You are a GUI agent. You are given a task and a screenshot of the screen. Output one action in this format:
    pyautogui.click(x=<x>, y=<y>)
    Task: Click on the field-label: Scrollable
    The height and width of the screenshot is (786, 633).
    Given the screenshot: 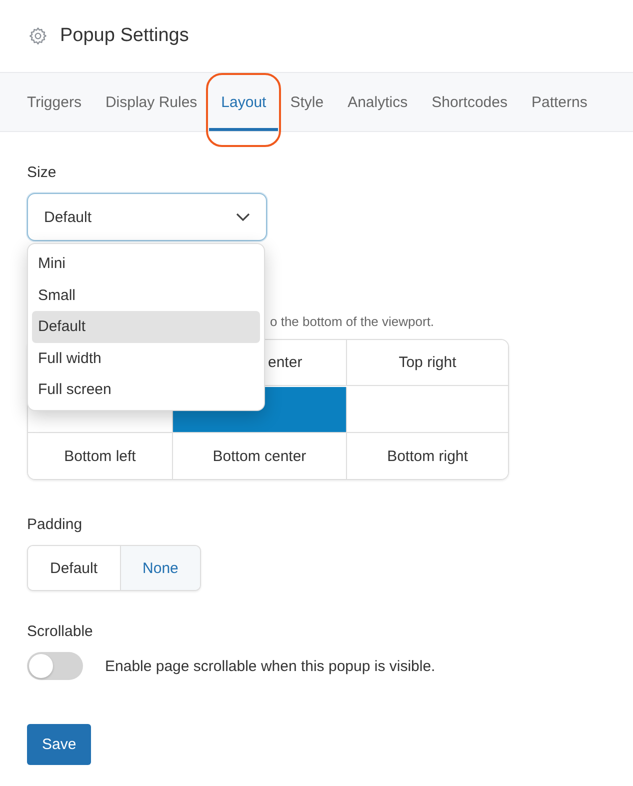 What is the action you would take?
    pyautogui.click(x=60, y=631)
    